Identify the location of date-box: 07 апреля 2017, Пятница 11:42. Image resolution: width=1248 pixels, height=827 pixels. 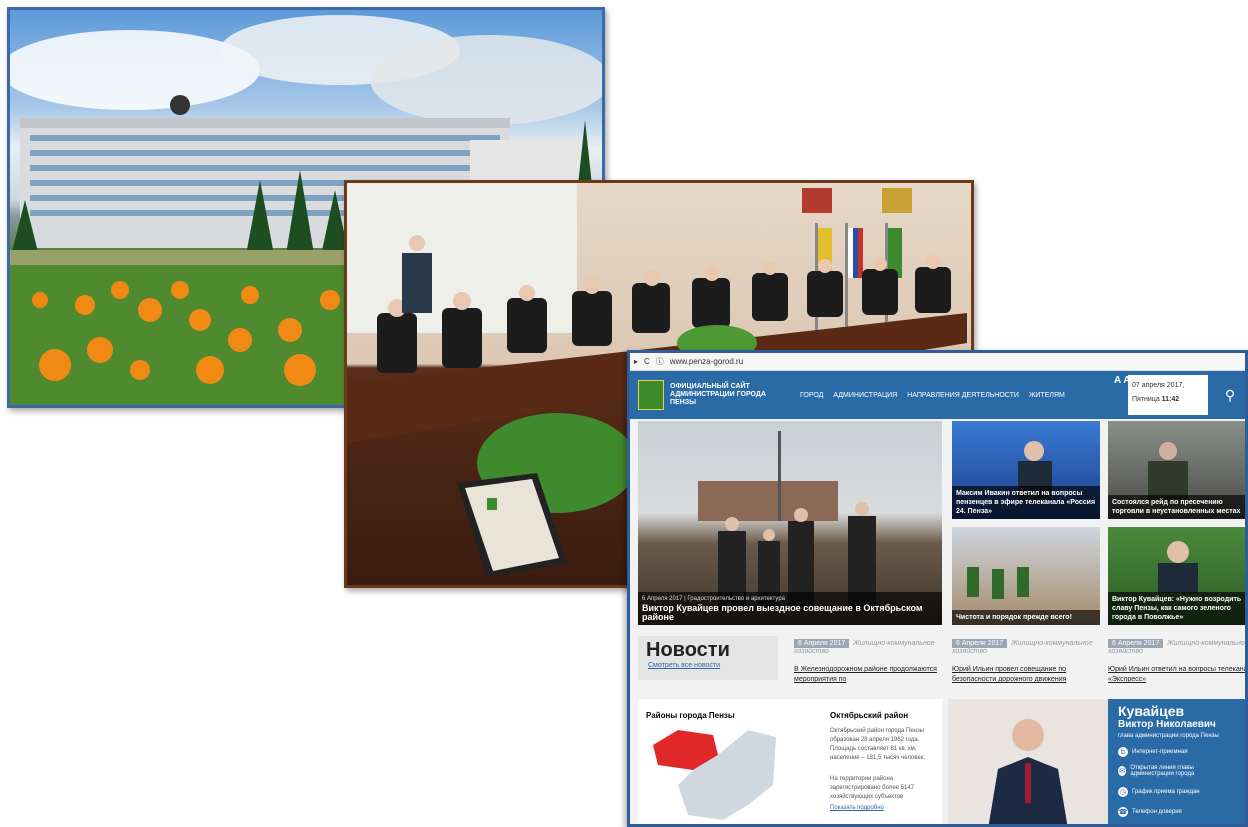
(1168, 395).